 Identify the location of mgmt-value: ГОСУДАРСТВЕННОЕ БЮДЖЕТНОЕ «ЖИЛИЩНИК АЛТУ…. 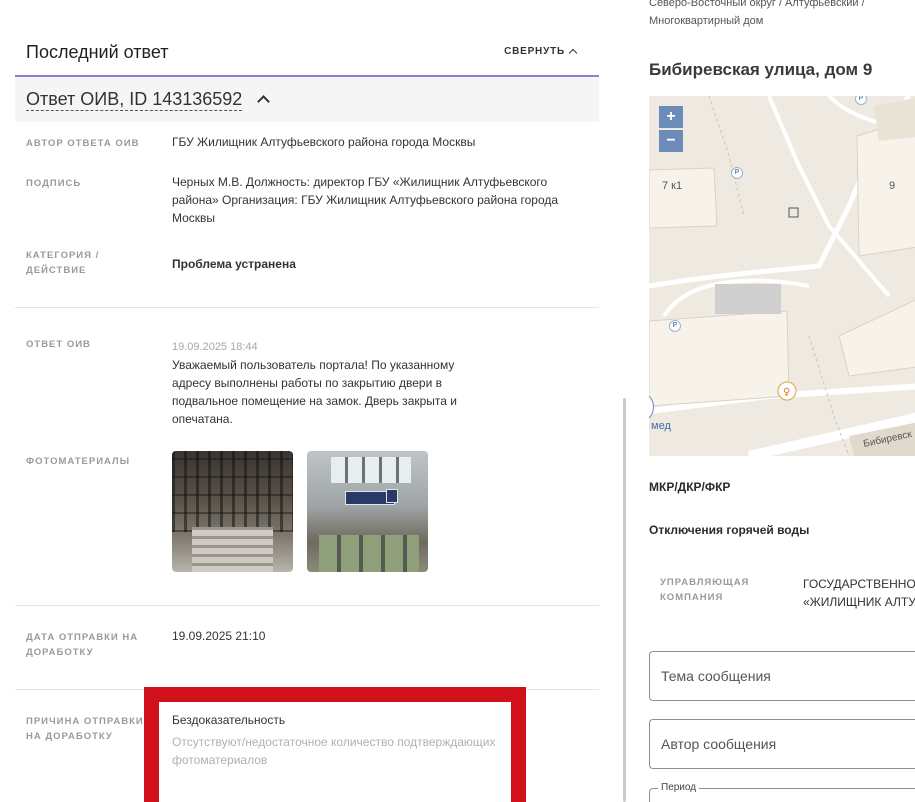
(859, 593).